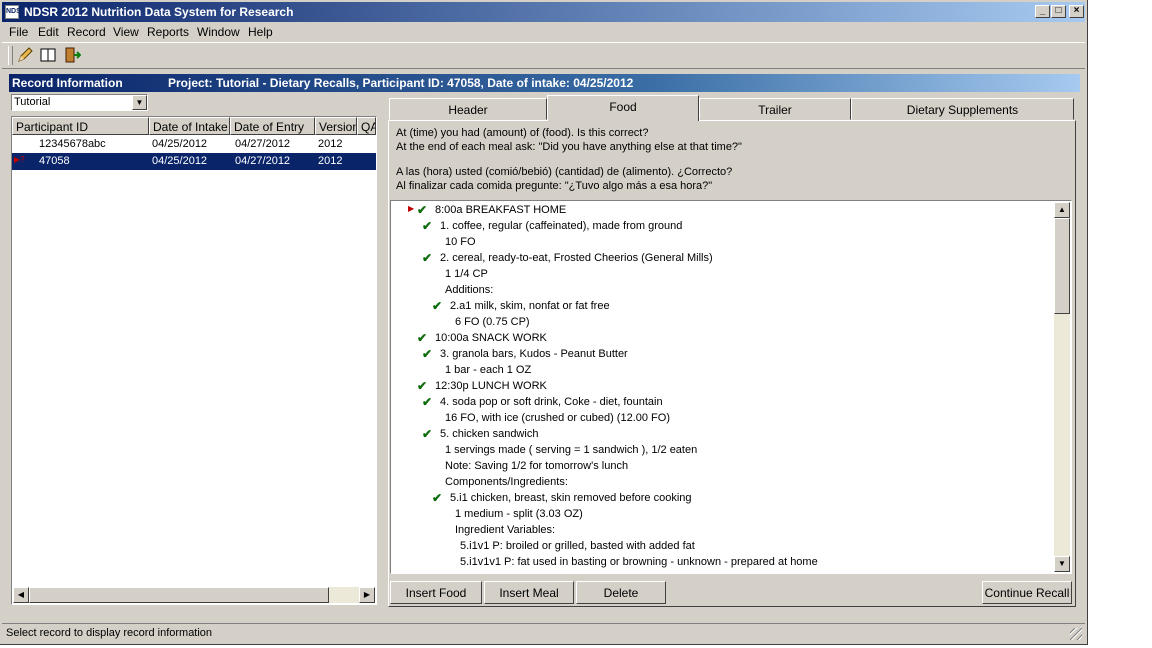 The image size is (1152, 648). Describe the element at coordinates (21, 595) in the screenshot. I see `scroll-left-icon: ◀` at that location.